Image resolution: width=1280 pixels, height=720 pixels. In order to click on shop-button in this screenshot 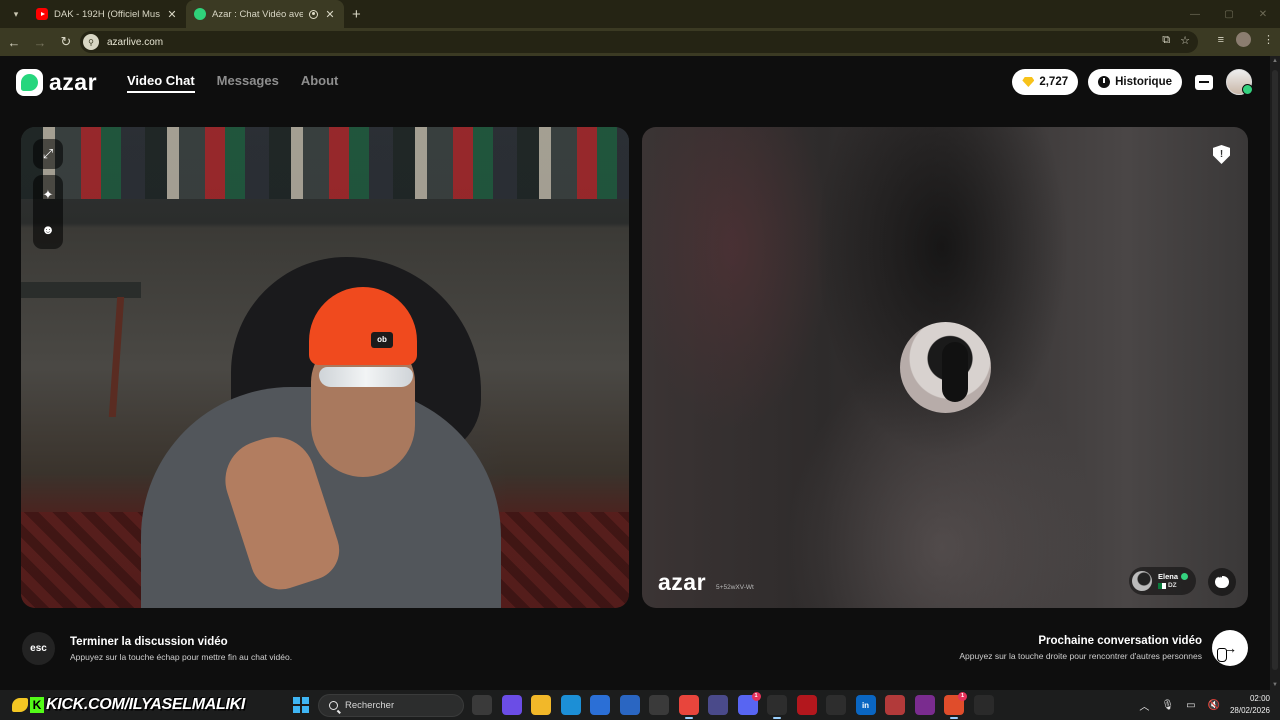, I will do `click(1204, 82)`.